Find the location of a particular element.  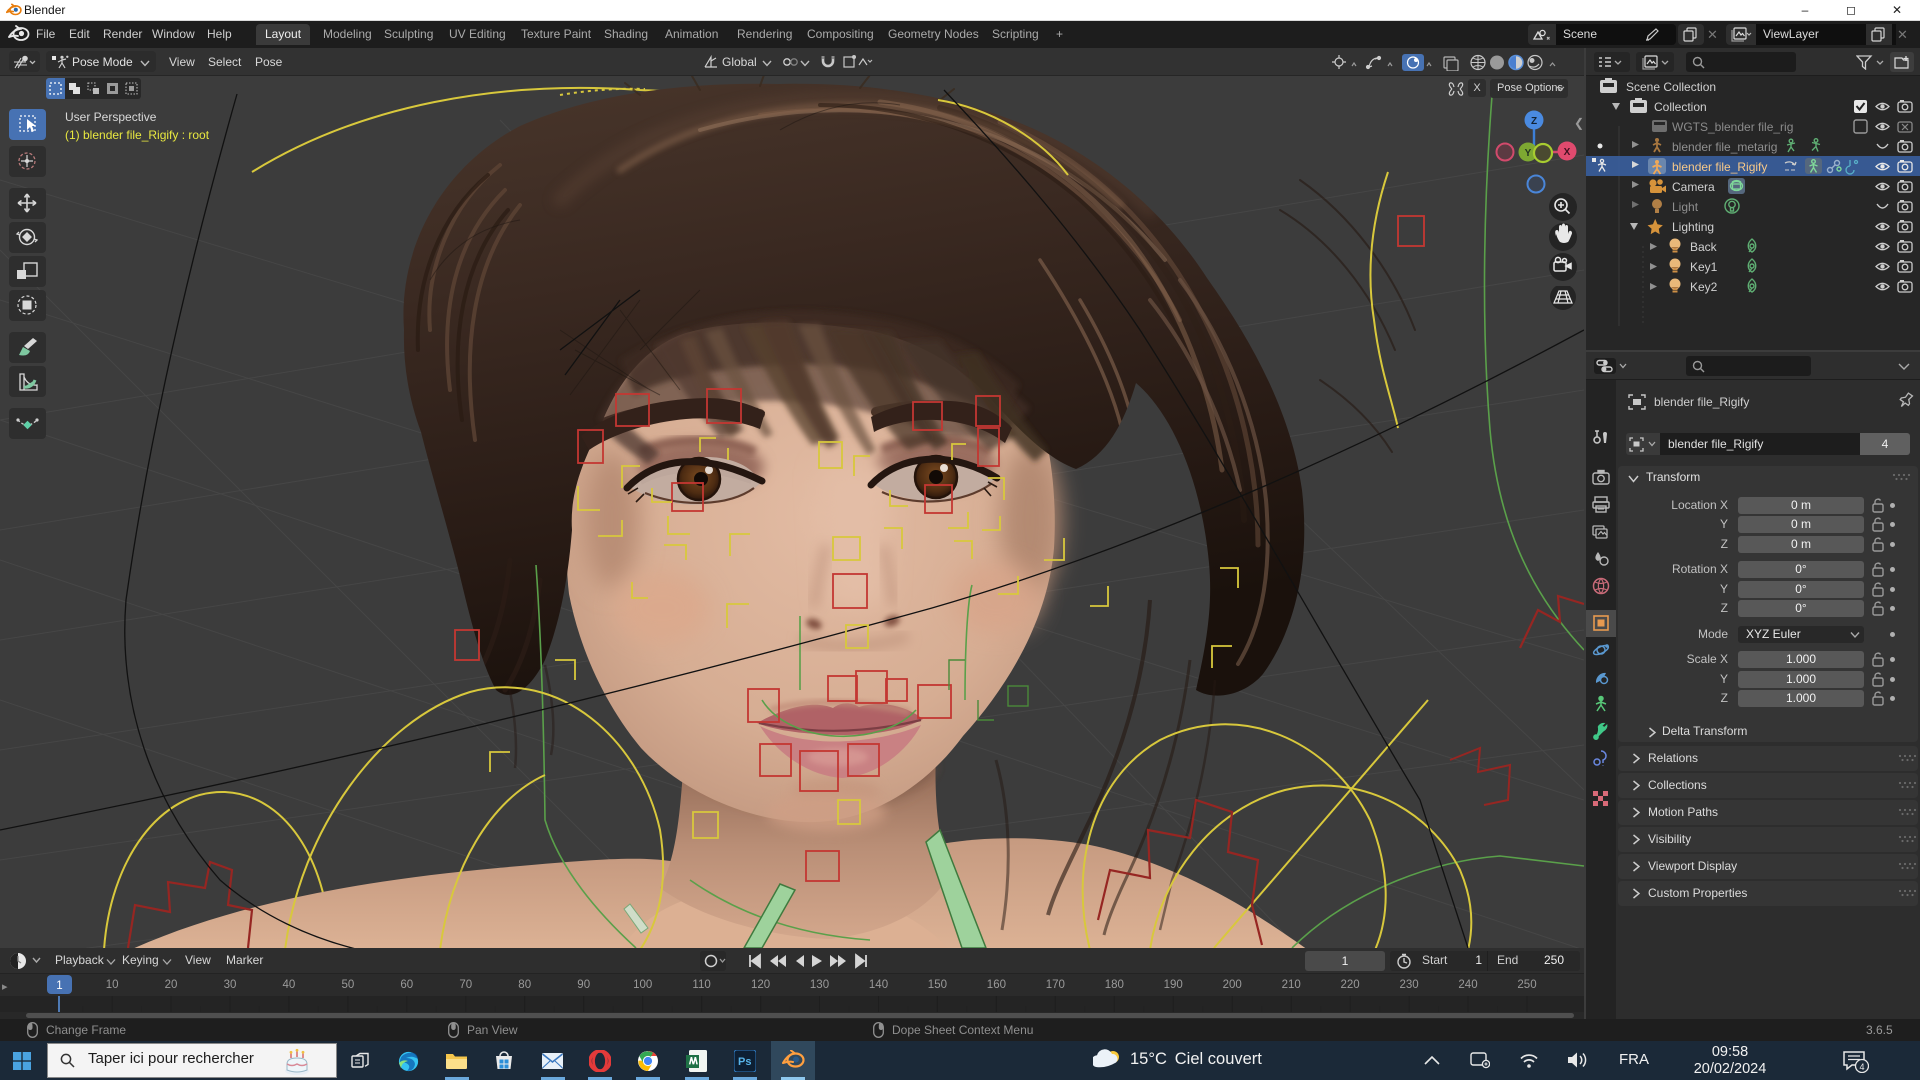

svg-text: 170 is located at coordinates (1055, 985).